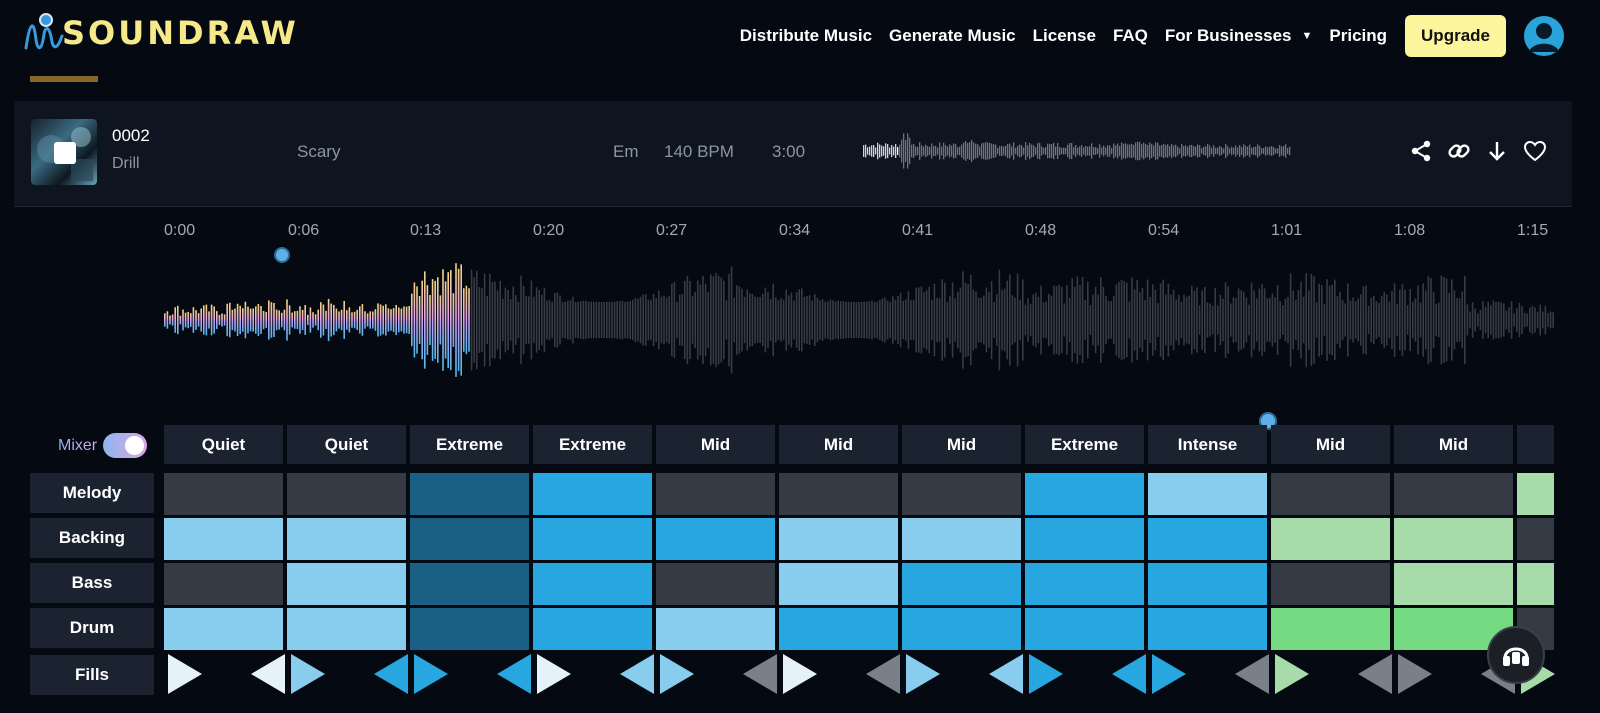 This screenshot has height=713, width=1600. What do you see at coordinates (1544, 36) in the screenshot?
I see `user-avatar-icon` at bounding box center [1544, 36].